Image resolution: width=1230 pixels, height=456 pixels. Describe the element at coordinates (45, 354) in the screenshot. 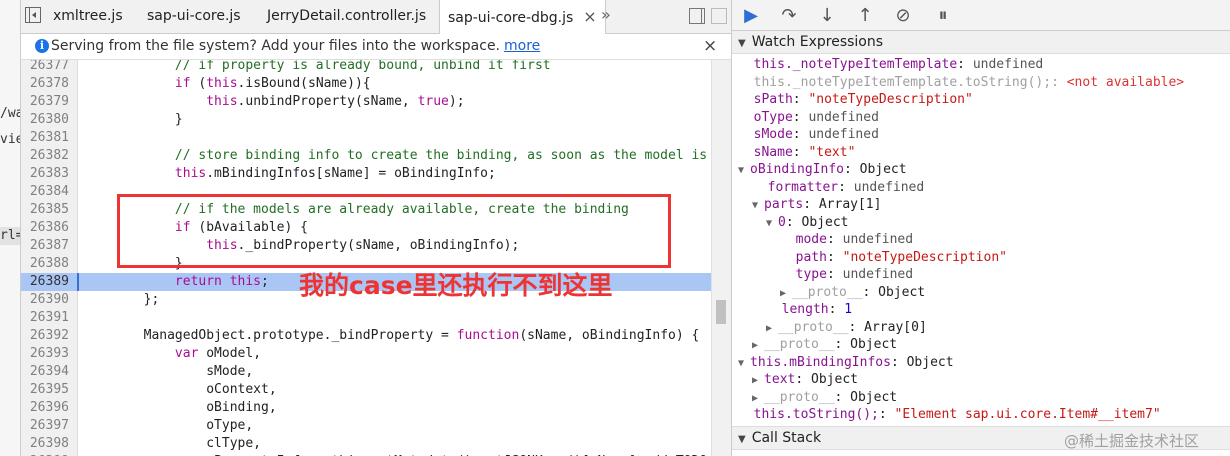

I see `line-number: 26393` at that location.